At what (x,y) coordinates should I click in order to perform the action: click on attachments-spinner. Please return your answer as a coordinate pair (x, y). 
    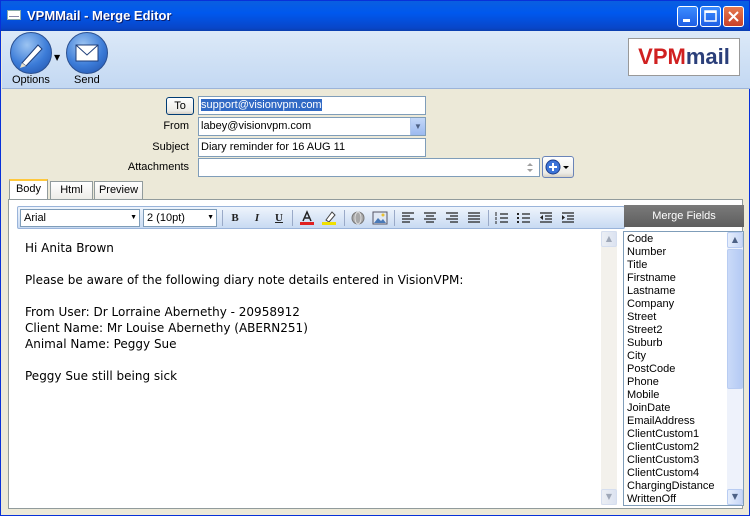
    Looking at the image, I should click on (530, 167).